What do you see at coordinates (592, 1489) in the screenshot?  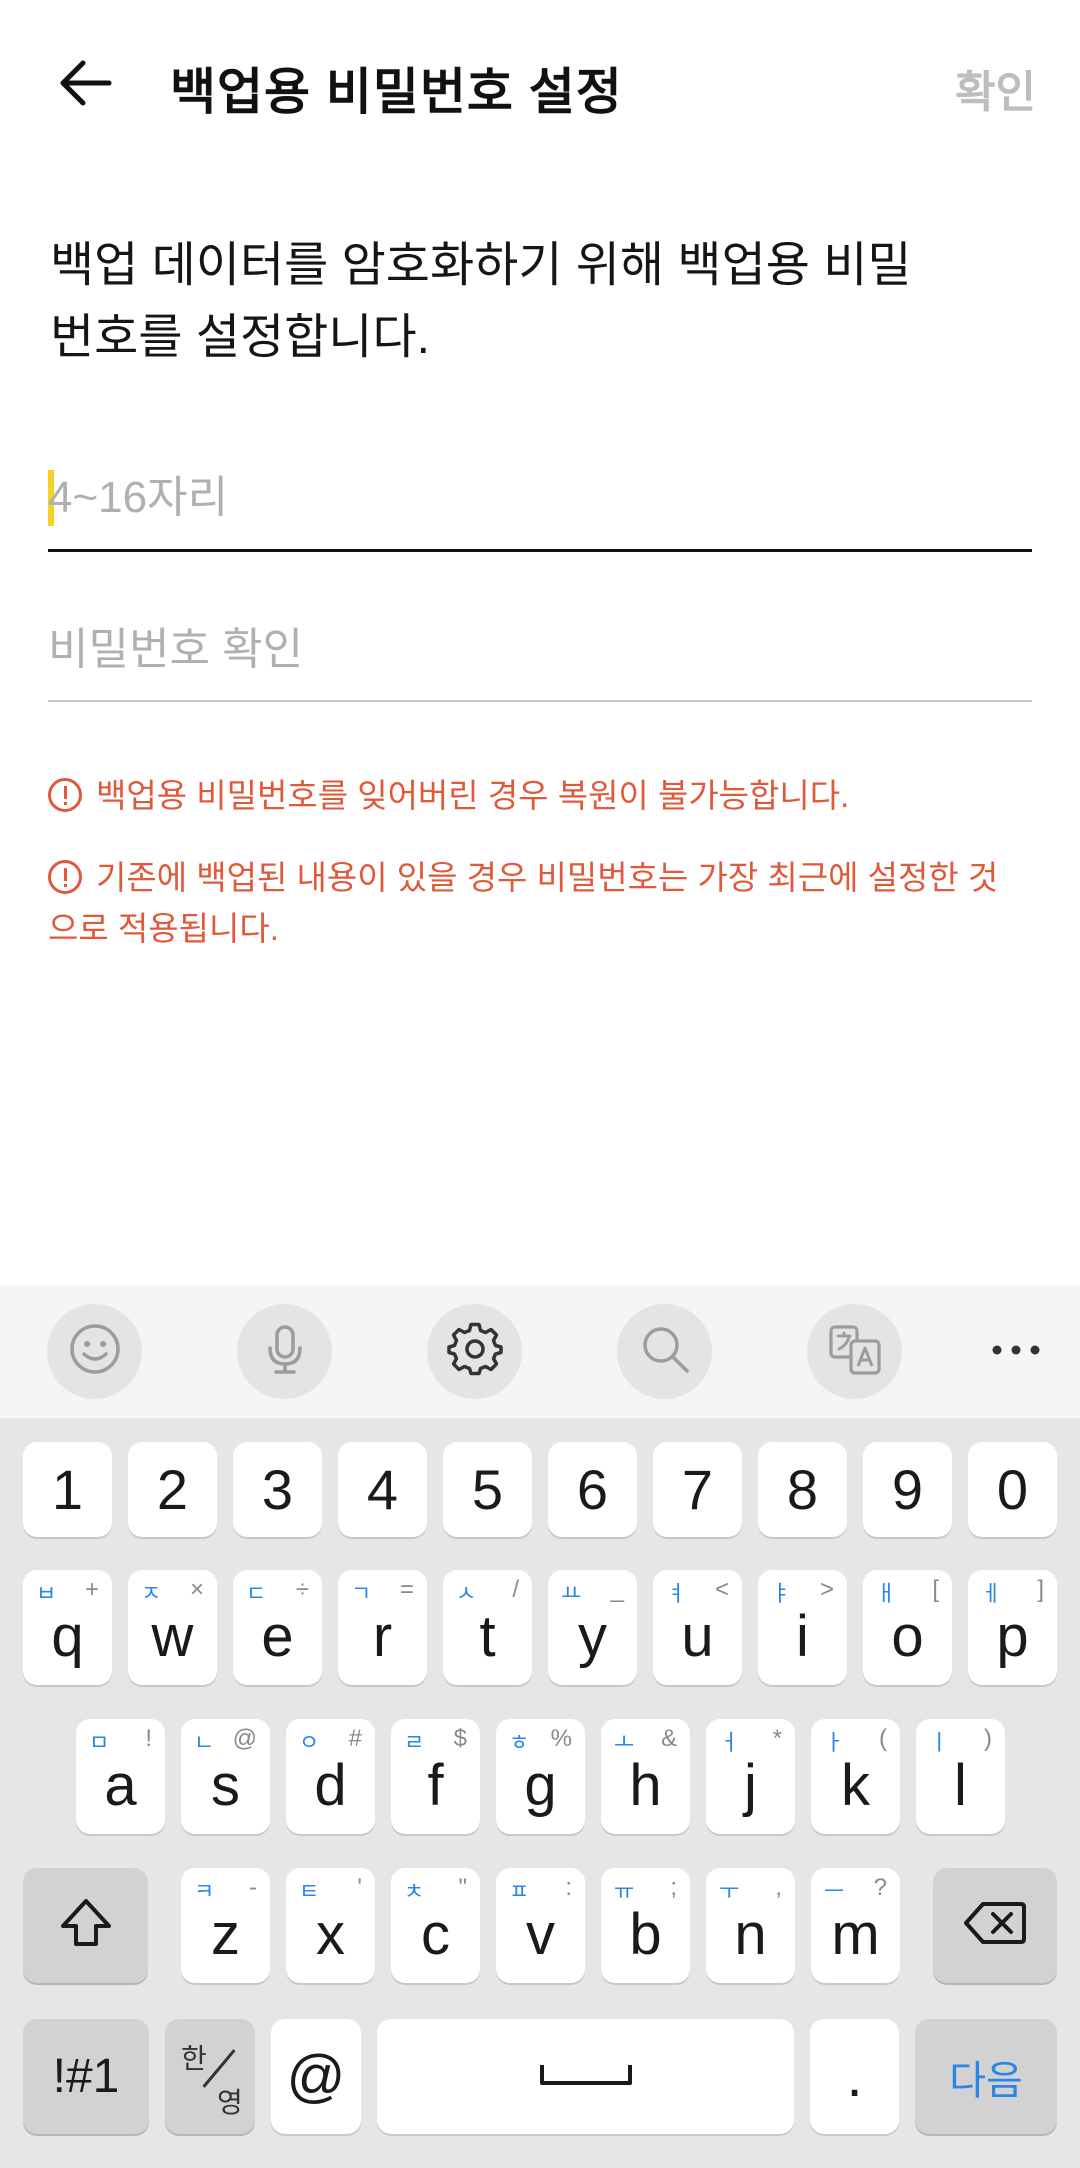 I see `key-6: 6` at bounding box center [592, 1489].